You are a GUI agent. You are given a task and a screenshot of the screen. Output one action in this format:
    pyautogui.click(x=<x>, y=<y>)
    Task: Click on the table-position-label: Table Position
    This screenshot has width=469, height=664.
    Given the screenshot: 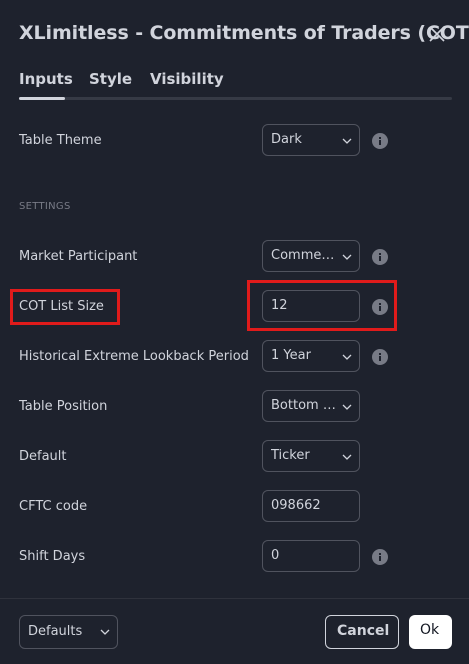 What is the action you would take?
    pyautogui.click(x=63, y=406)
    